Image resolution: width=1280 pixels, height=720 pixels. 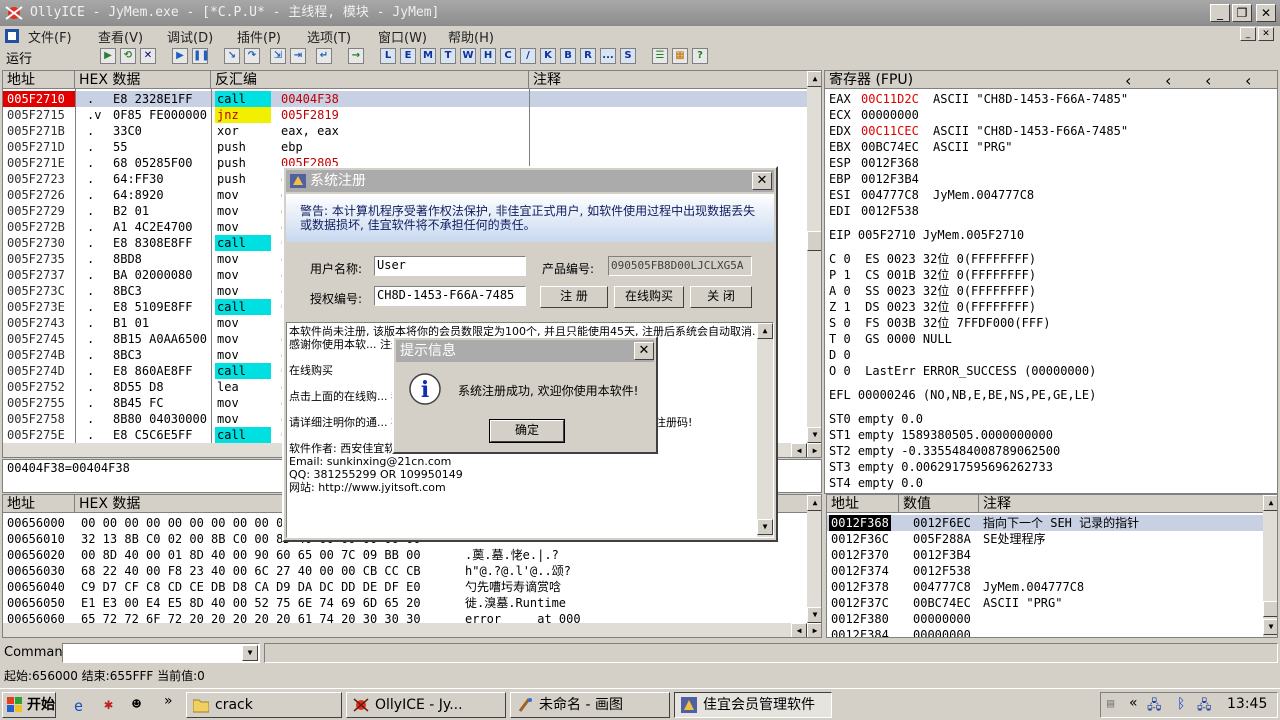 What do you see at coordinates (525, 351) in the screenshot?
I see `message-box-titlebar: 提示信息 ✕` at bounding box center [525, 351].